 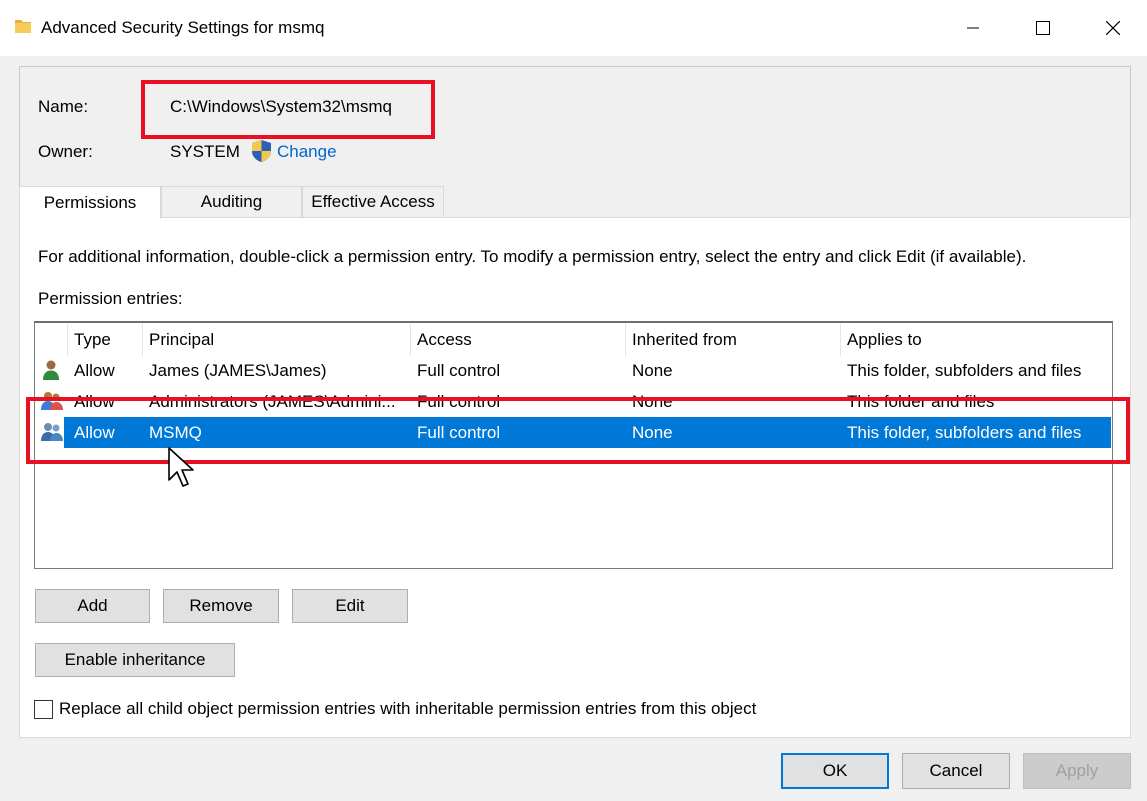 What do you see at coordinates (573, 28) in the screenshot?
I see `title-bar: Advanced Security Settings for msmq` at bounding box center [573, 28].